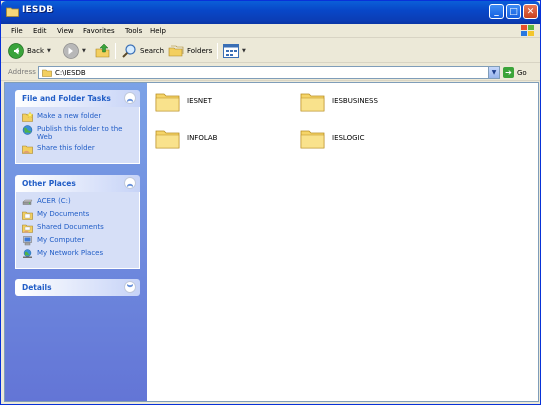 The image size is (541, 405). I want to click on folder-label: INFOLAB, so click(202, 138).